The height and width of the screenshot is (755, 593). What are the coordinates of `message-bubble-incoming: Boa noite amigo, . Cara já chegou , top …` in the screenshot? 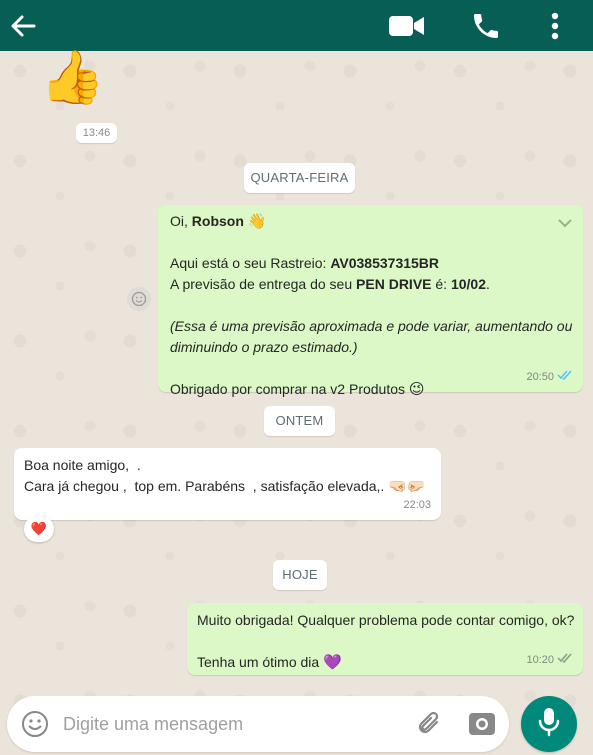 It's located at (227, 484).